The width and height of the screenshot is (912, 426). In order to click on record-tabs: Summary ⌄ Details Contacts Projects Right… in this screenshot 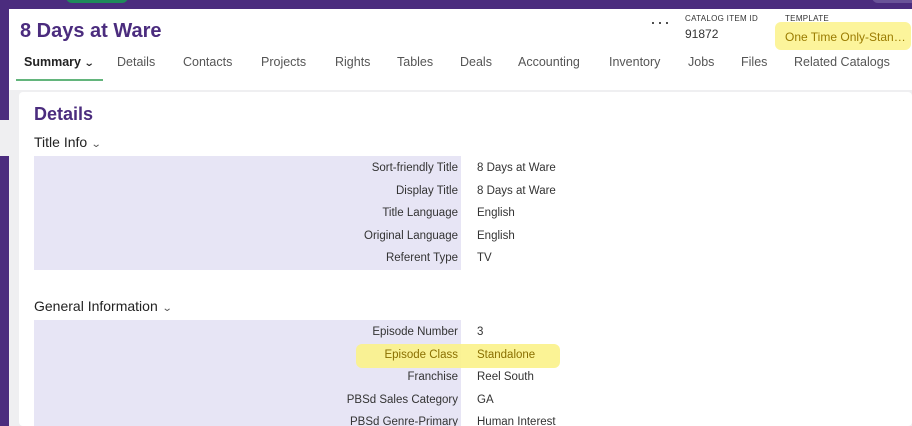, I will do `click(460, 68)`.